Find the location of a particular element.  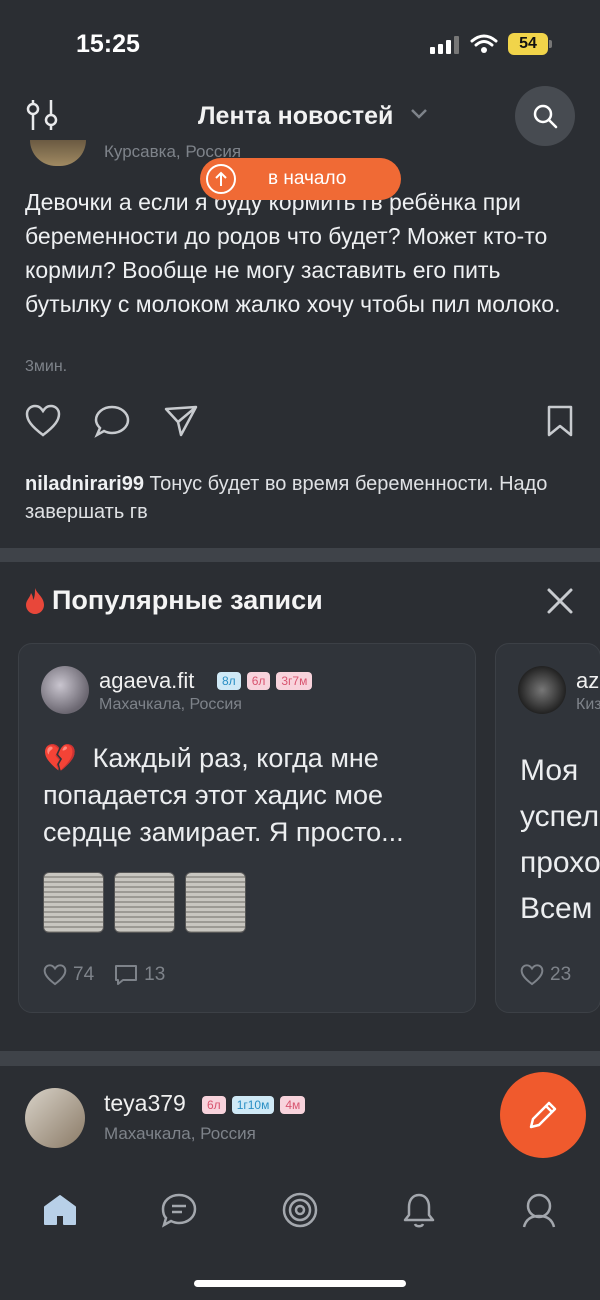

child-age-badge: 4м is located at coordinates (293, 1105).